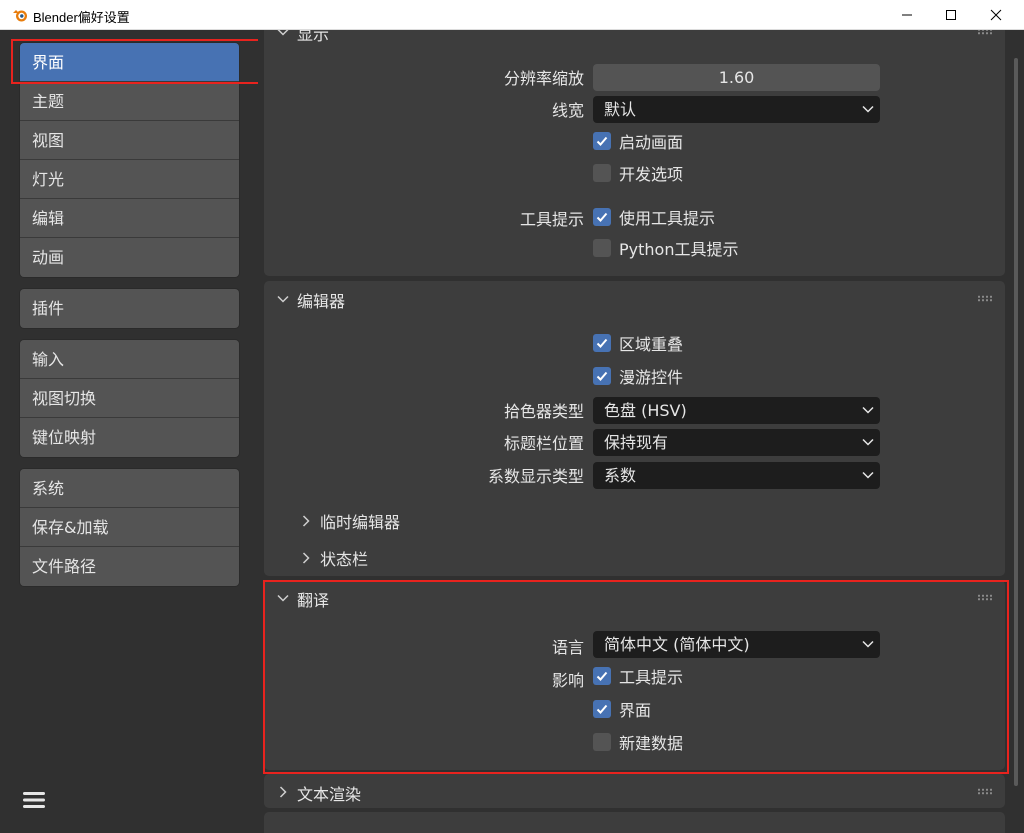 The width and height of the screenshot is (1024, 833). I want to click on tooltips-label: 工具提示, so click(551, 219).